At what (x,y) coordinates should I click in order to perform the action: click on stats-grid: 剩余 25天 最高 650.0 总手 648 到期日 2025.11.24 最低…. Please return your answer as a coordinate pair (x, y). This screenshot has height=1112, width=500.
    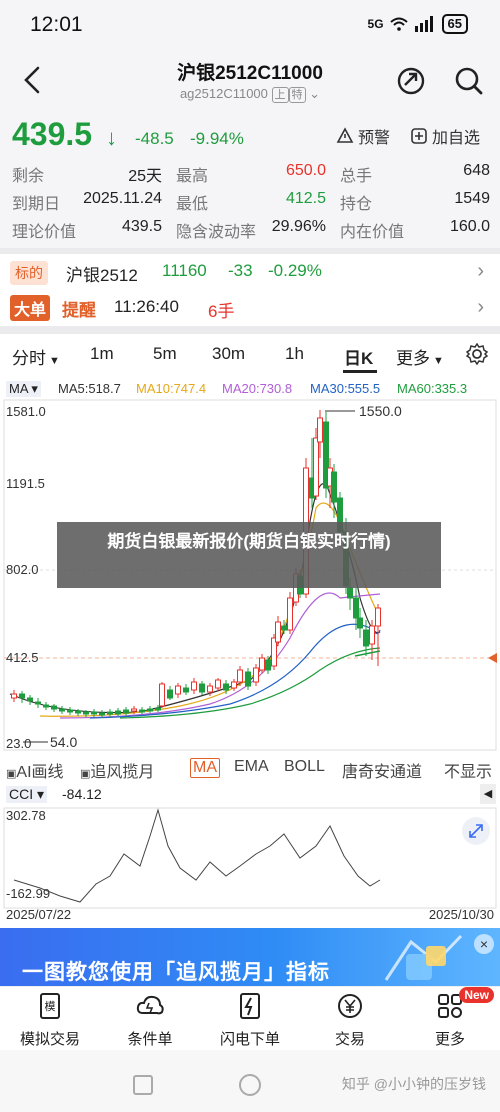
    Looking at the image, I should click on (250, 204).